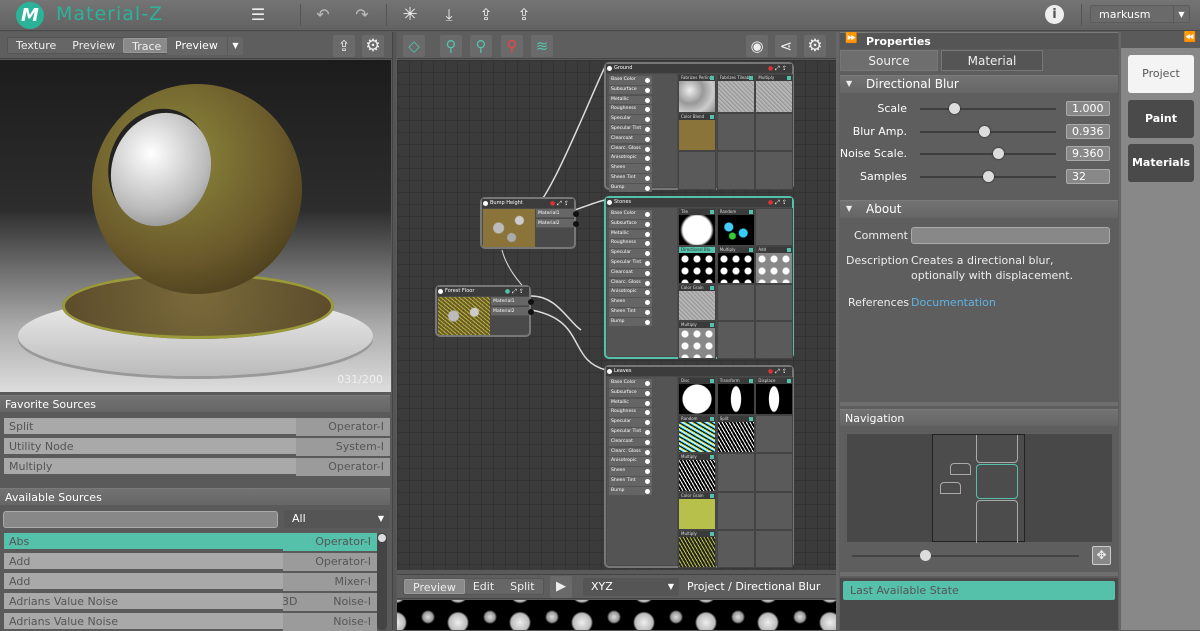 The width and height of the screenshot is (1200, 631). Describe the element at coordinates (851, 38) in the screenshot. I see `collapse-right-icon: ⏩` at that location.